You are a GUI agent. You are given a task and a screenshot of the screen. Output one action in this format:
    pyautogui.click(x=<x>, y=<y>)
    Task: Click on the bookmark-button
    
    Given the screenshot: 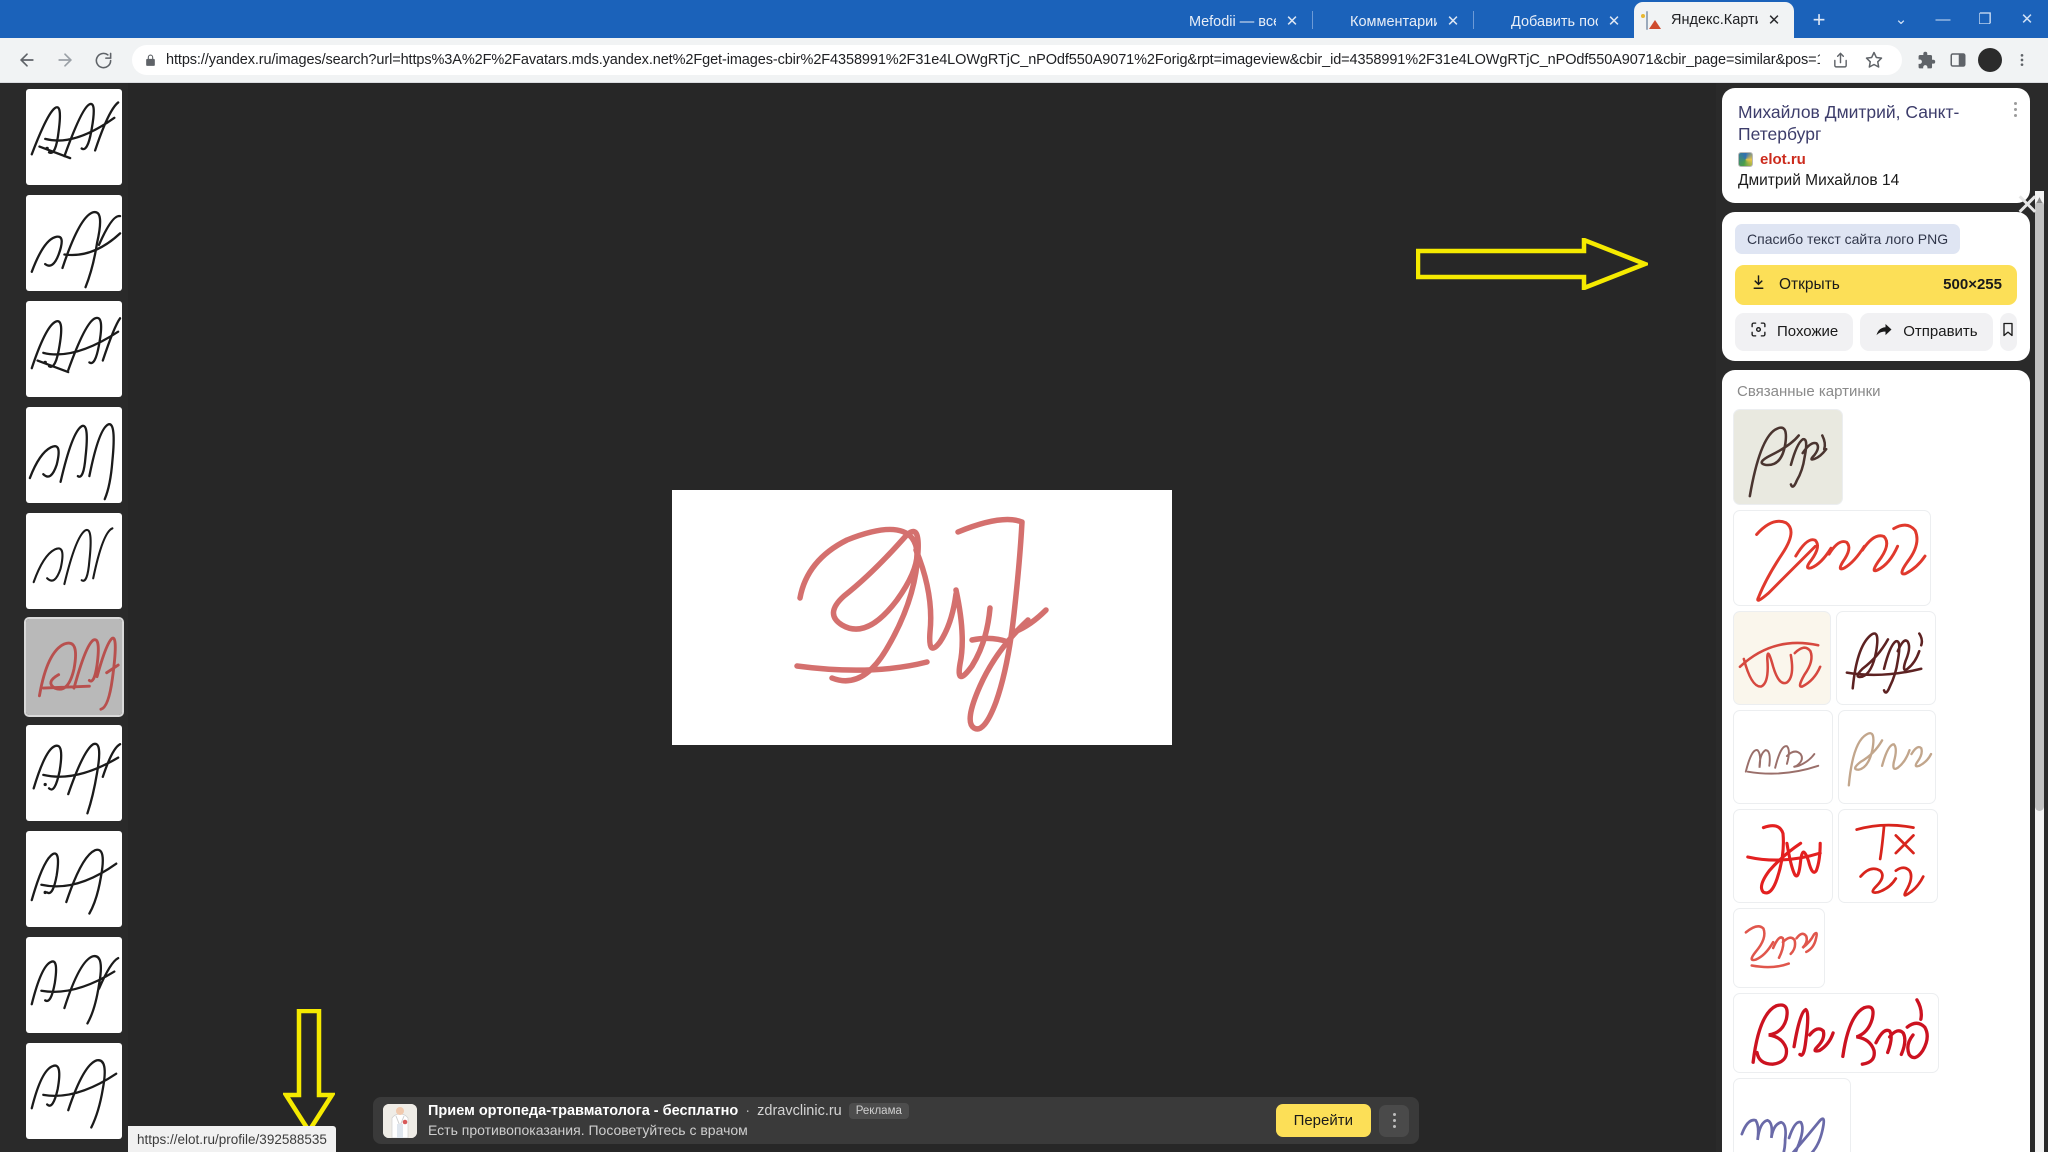 What is the action you would take?
    pyautogui.click(x=2008, y=331)
    